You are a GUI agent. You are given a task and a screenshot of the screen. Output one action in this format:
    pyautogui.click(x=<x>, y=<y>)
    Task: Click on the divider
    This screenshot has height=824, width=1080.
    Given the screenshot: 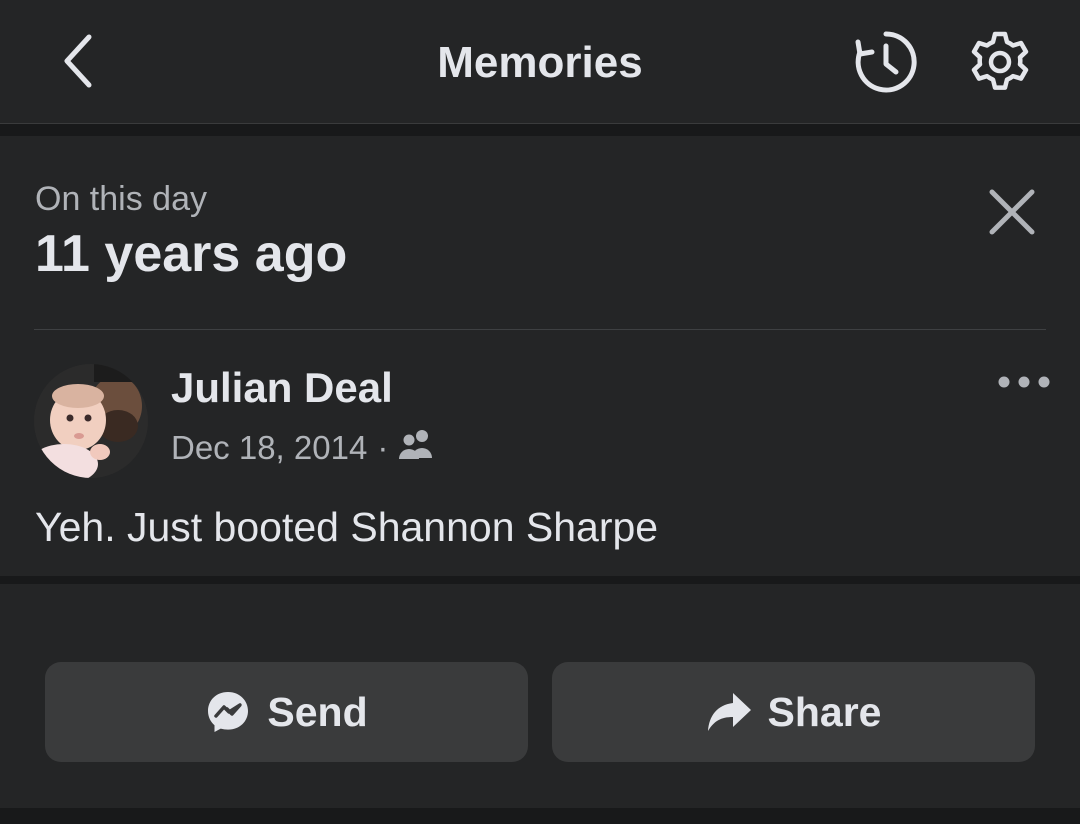 What is the action you would take?
    pyautogui.click(x=540, y=329)
    